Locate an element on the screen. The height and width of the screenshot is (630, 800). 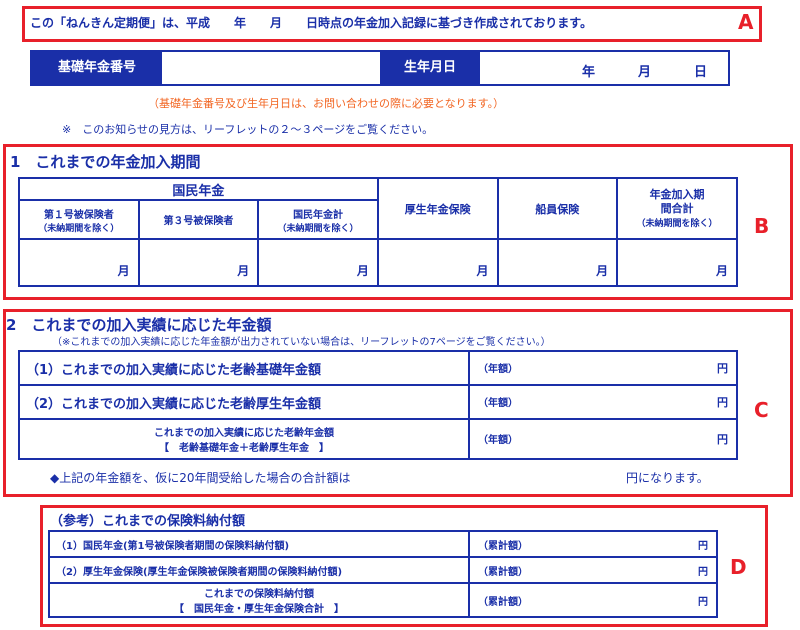
type3-header: 第３号被保険者 is located at coordinates (198, 220).